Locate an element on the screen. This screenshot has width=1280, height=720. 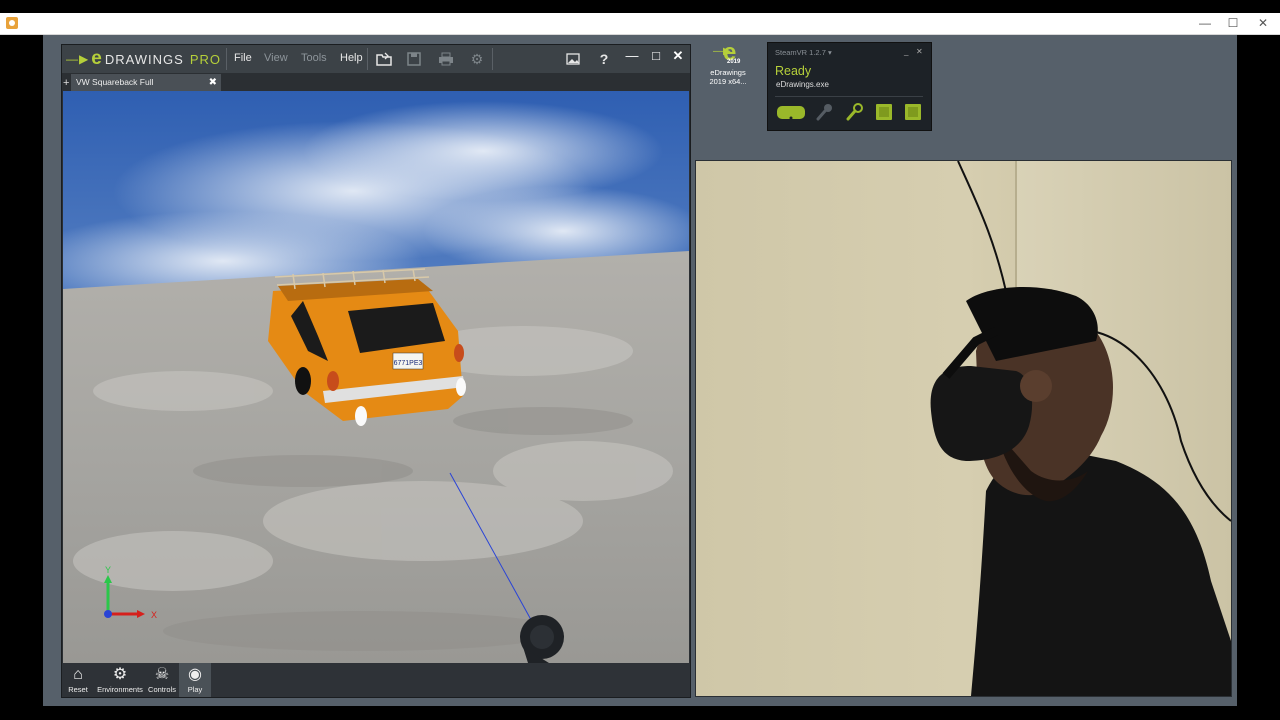
vr-bottom-toolbar: ⌂ Reset ⚙ Environments ☠ Controls ◉ Play is located at coordinates (376, 680).